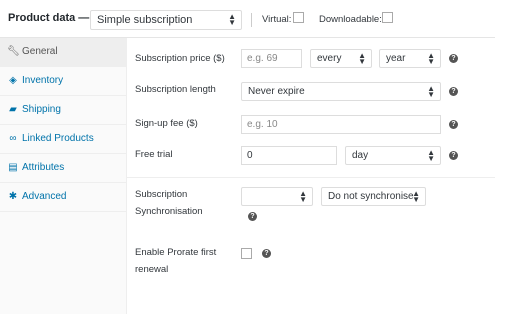  I want to click on prorate-label-line1: Enable Prorate first, so click(176, 252).